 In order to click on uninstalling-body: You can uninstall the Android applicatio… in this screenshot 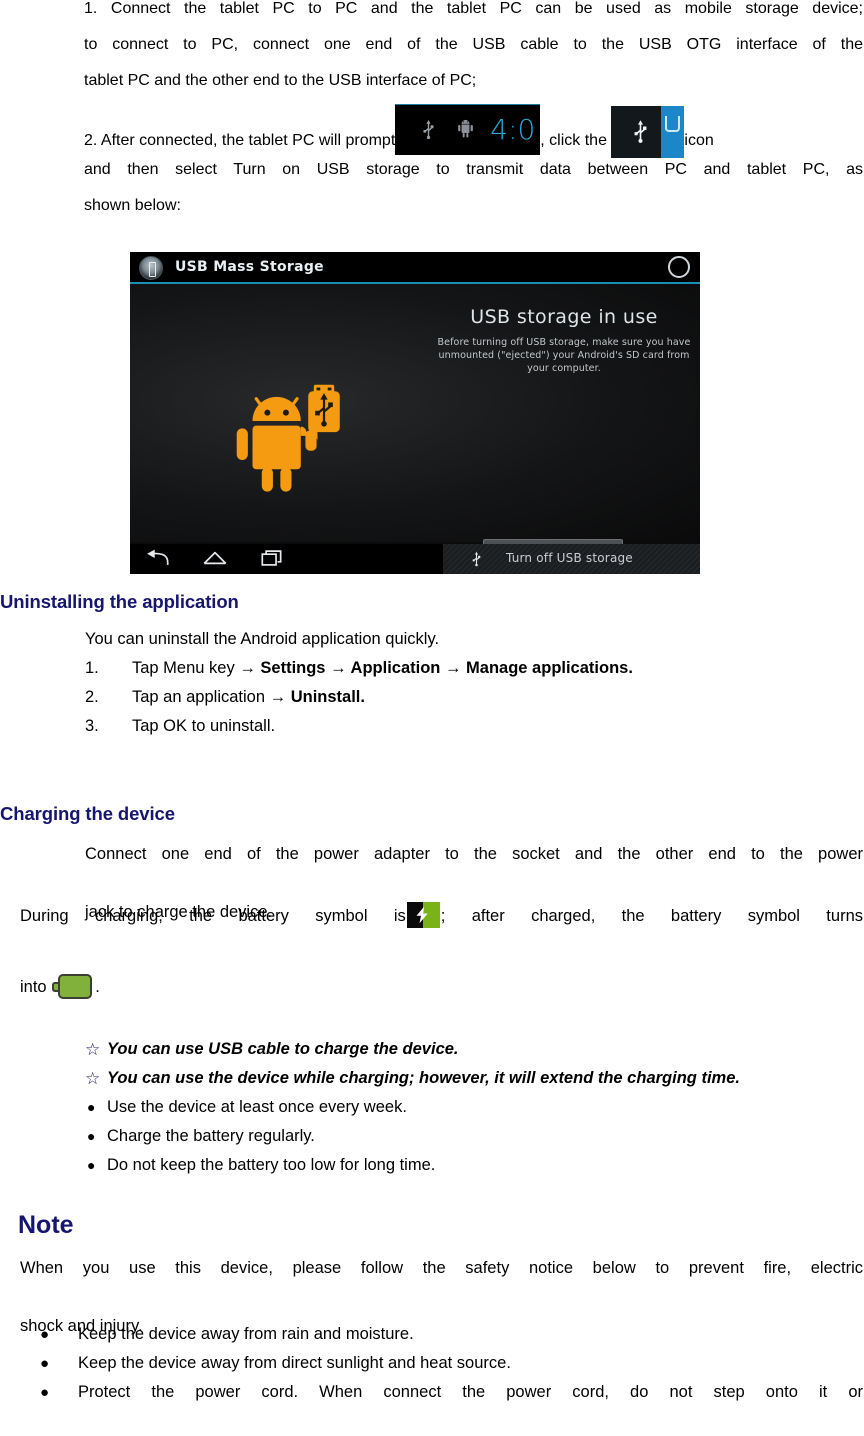, I will do `click(435, 683)`.